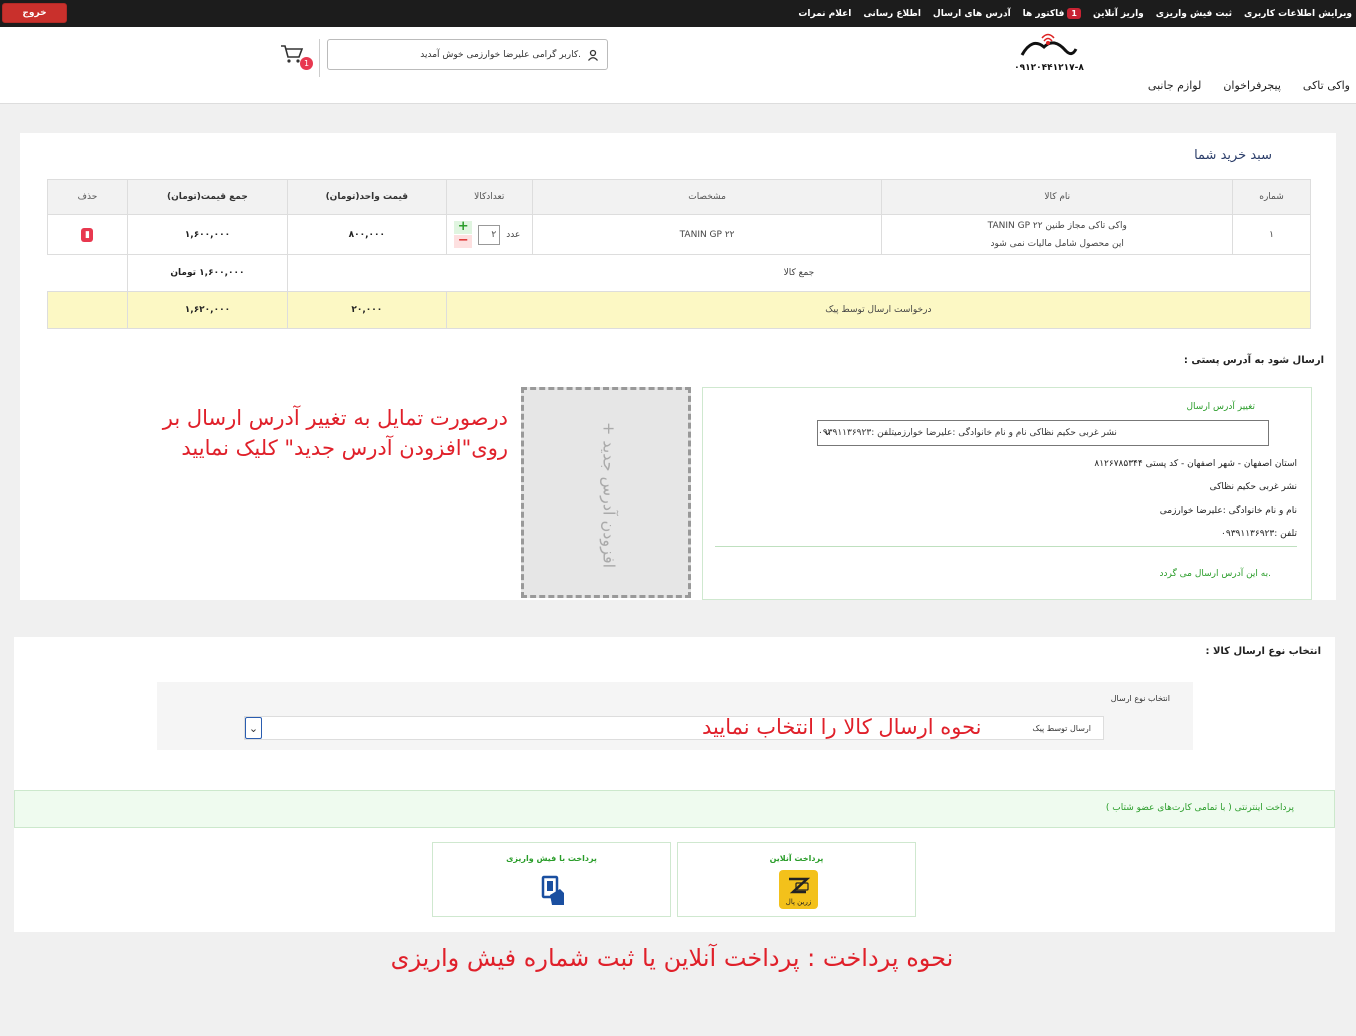 This screenshot has height=1036, width=1356. What do you see at coordinates (1118, 14) in the screenshot?
I see `nav-online-deposit: واریز آنلاین` at bounding box center [1118, 14].